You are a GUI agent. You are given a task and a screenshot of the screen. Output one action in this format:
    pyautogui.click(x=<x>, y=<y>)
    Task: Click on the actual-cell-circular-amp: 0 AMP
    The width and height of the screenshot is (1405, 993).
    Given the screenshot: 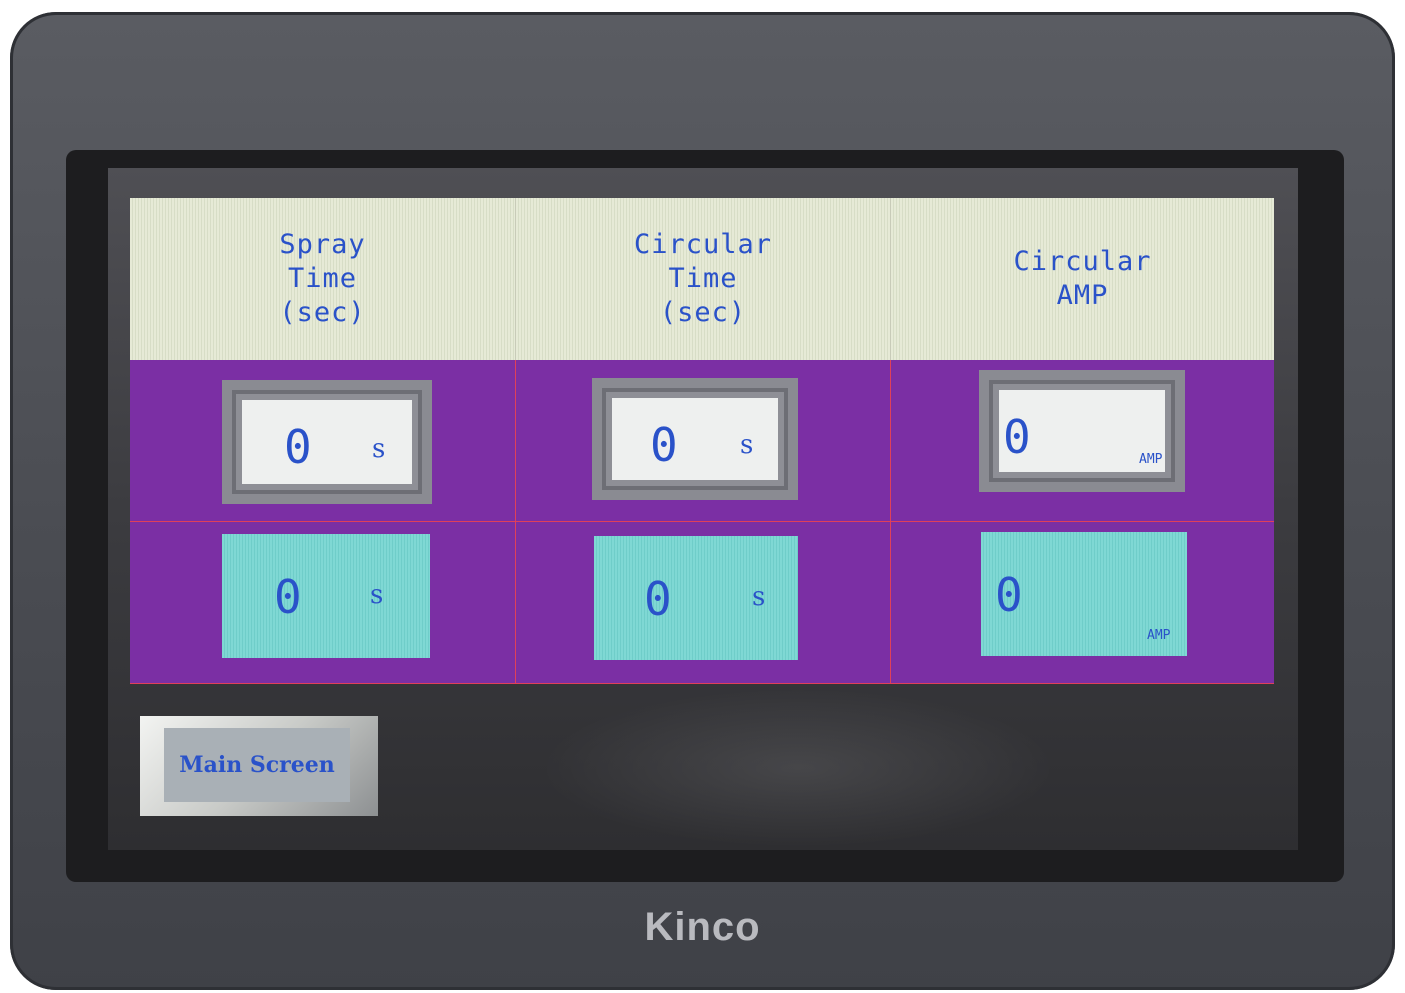 What is the action you would take?
    pyautogui.click(x=1082, y=603)
    